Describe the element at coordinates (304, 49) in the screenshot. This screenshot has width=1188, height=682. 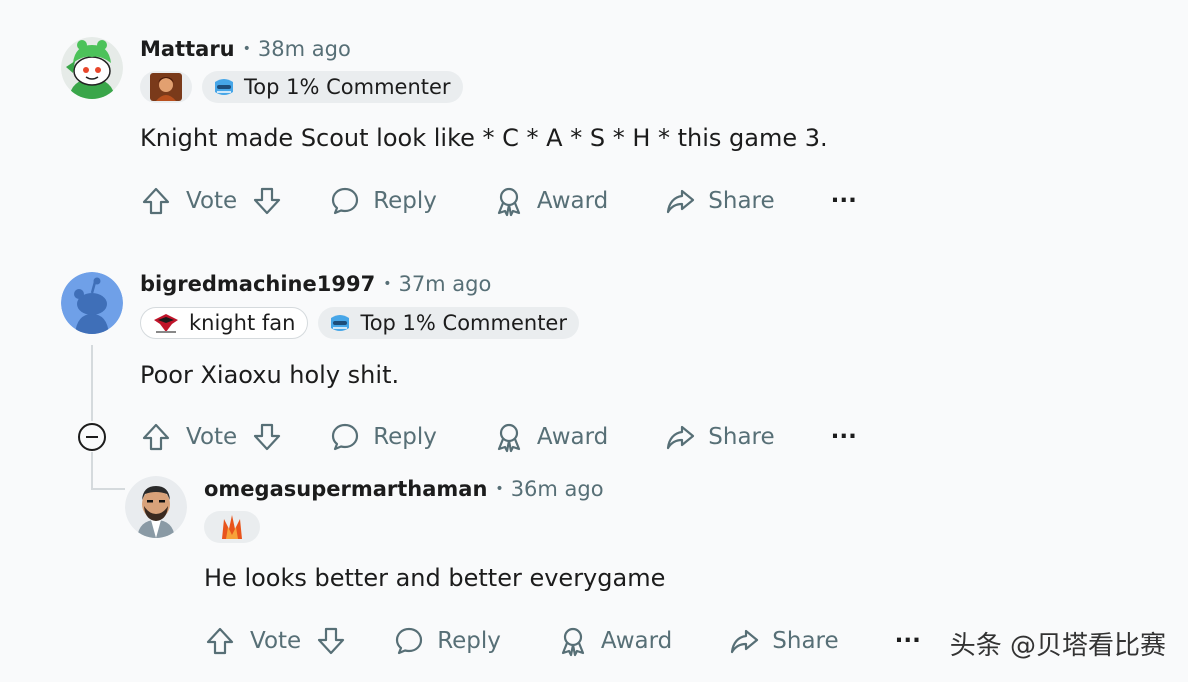
I see `timestamp: 38m ago` at that location.